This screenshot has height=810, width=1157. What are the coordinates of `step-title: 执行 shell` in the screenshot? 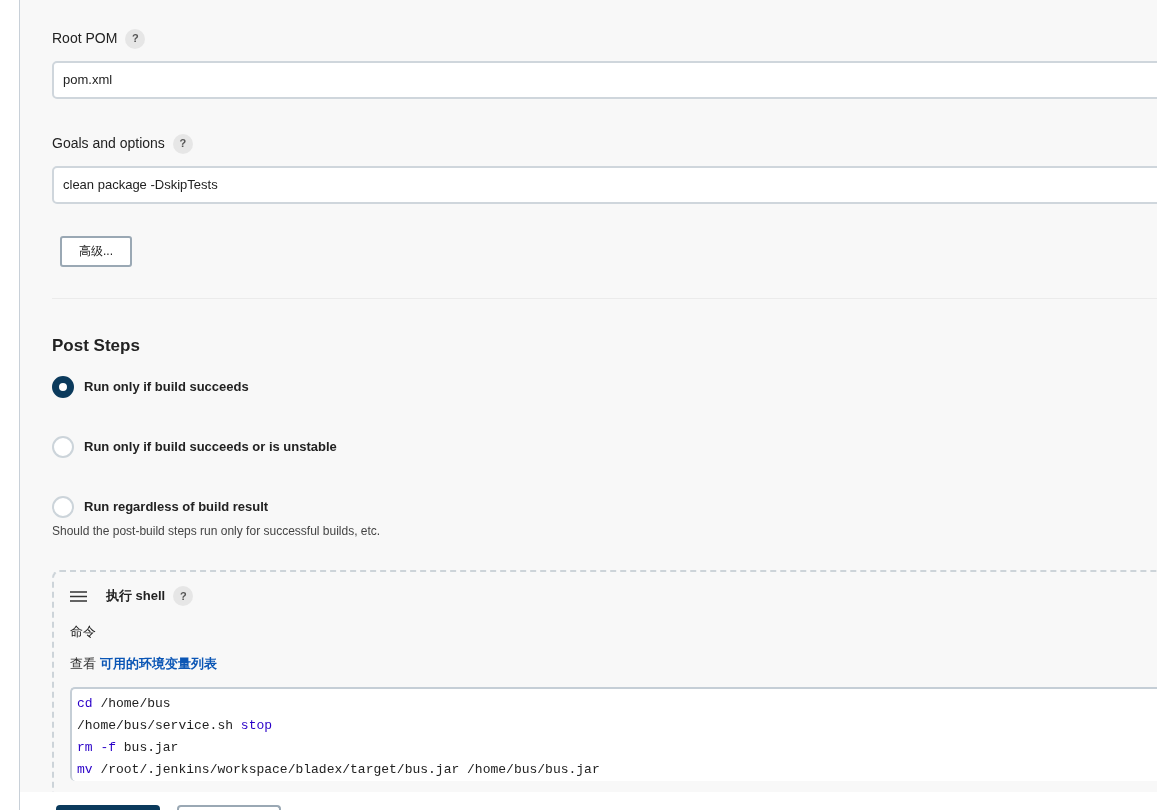 It's located at (136, 596).